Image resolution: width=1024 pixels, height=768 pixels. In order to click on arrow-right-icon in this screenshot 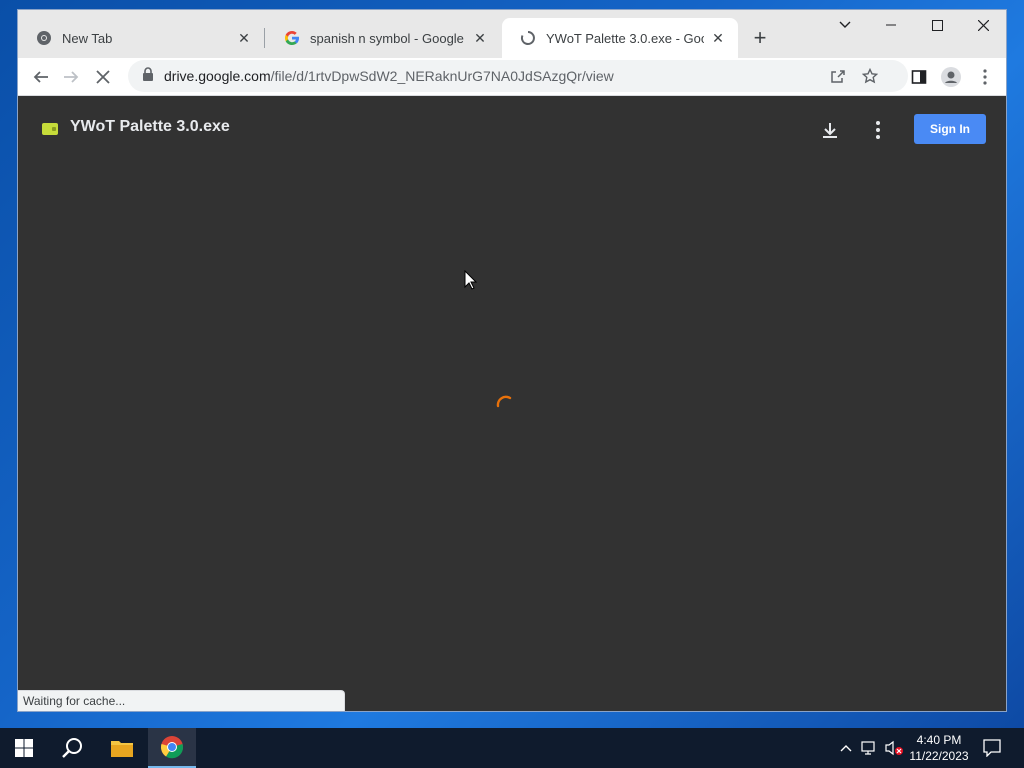, I will do `click(71, 77)`.